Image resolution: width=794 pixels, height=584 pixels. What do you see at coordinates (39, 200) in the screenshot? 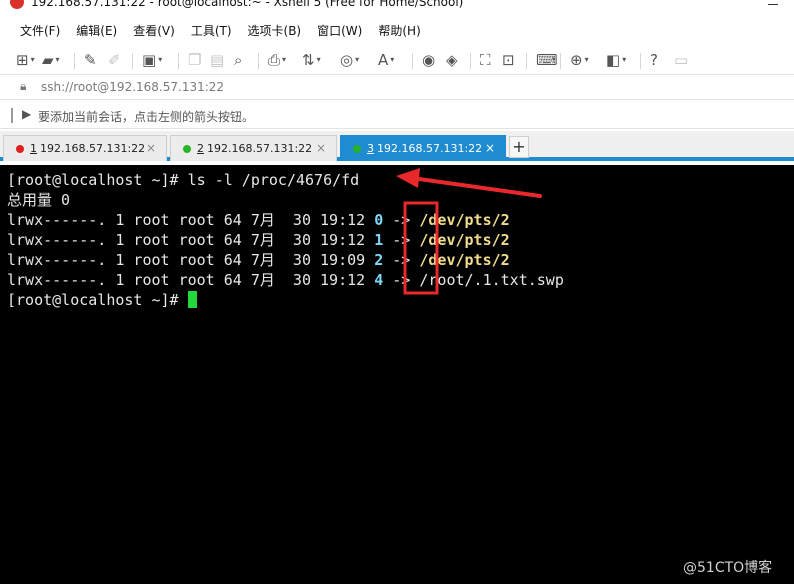
I see `total-line: 总用量 0` at bounding box center [39, 200].